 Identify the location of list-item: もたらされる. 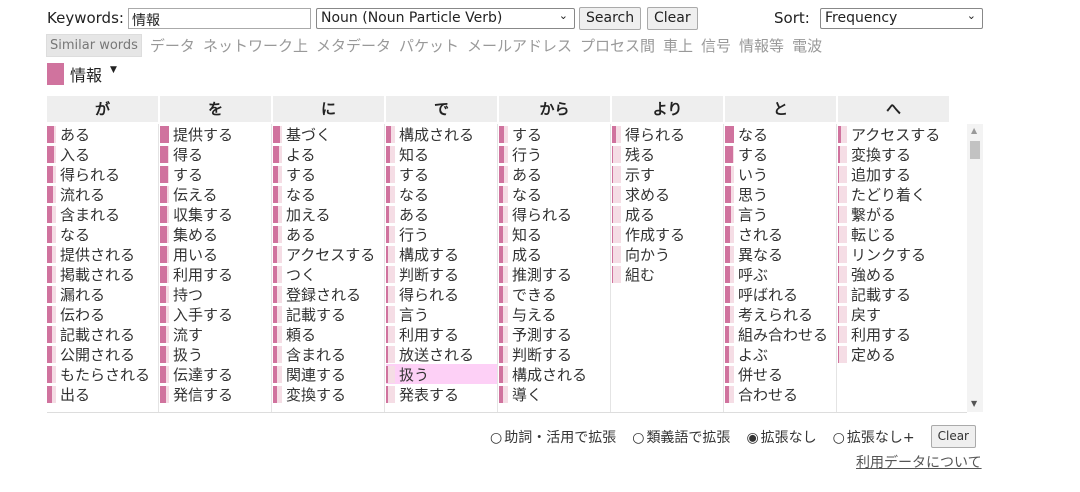
(102, 374).